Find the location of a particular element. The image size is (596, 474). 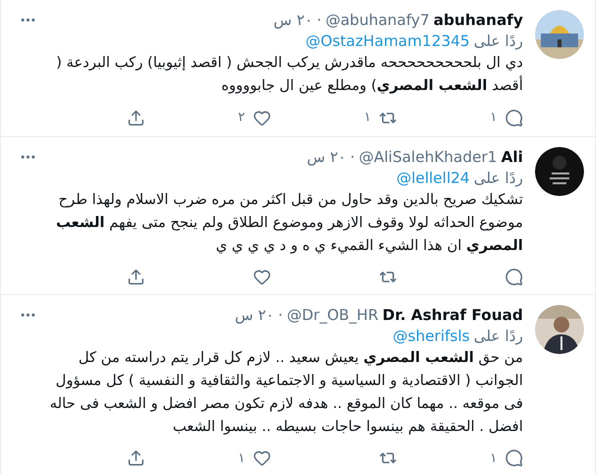

mention-link: @OstazHamam12345 is located at coordinates (388, 41).